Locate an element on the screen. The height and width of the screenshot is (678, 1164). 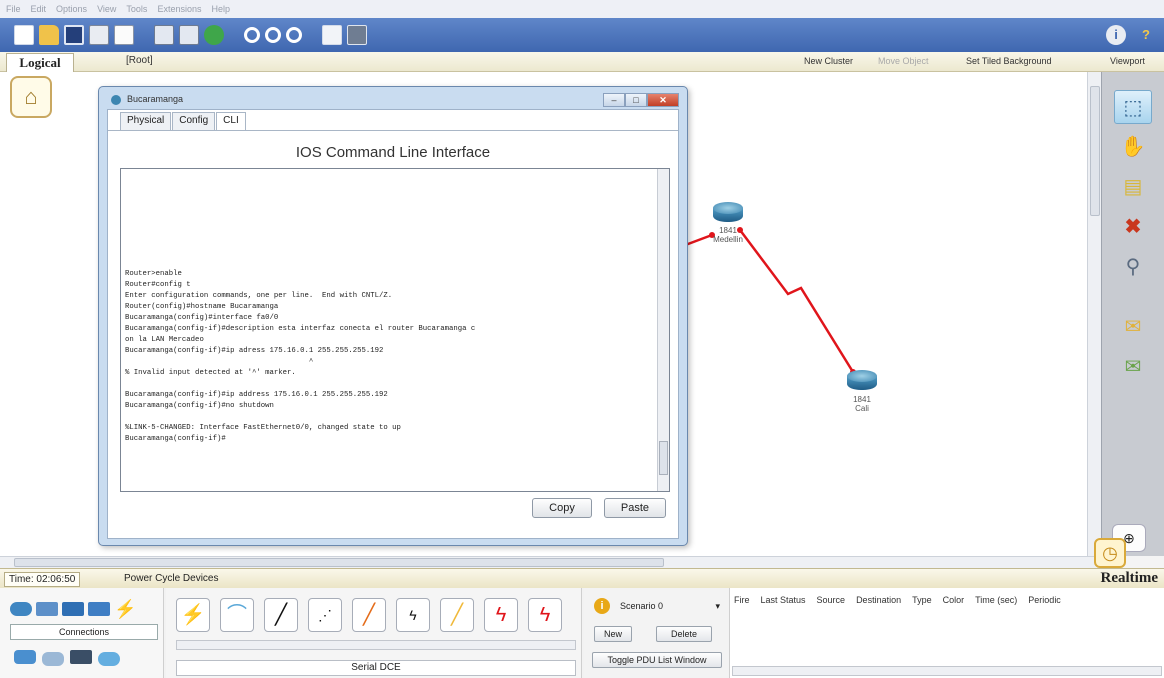
drawing-palette-icon is located at coordinates (332, 35).